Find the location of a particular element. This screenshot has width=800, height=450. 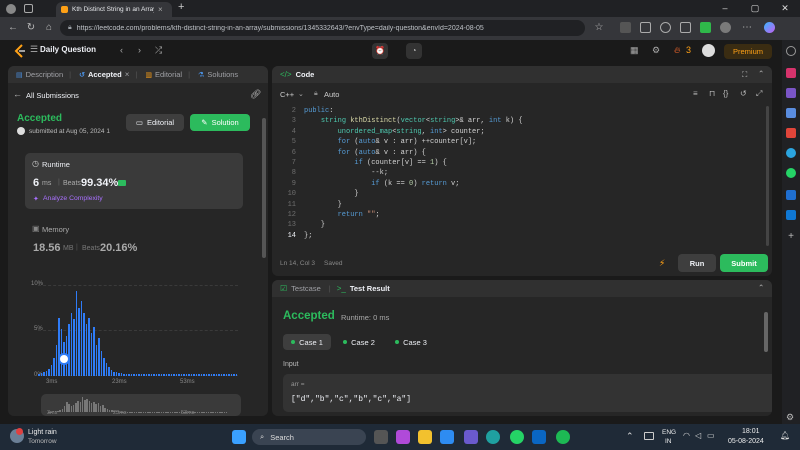

back-icon: ← is located at coordinates (13, 28).